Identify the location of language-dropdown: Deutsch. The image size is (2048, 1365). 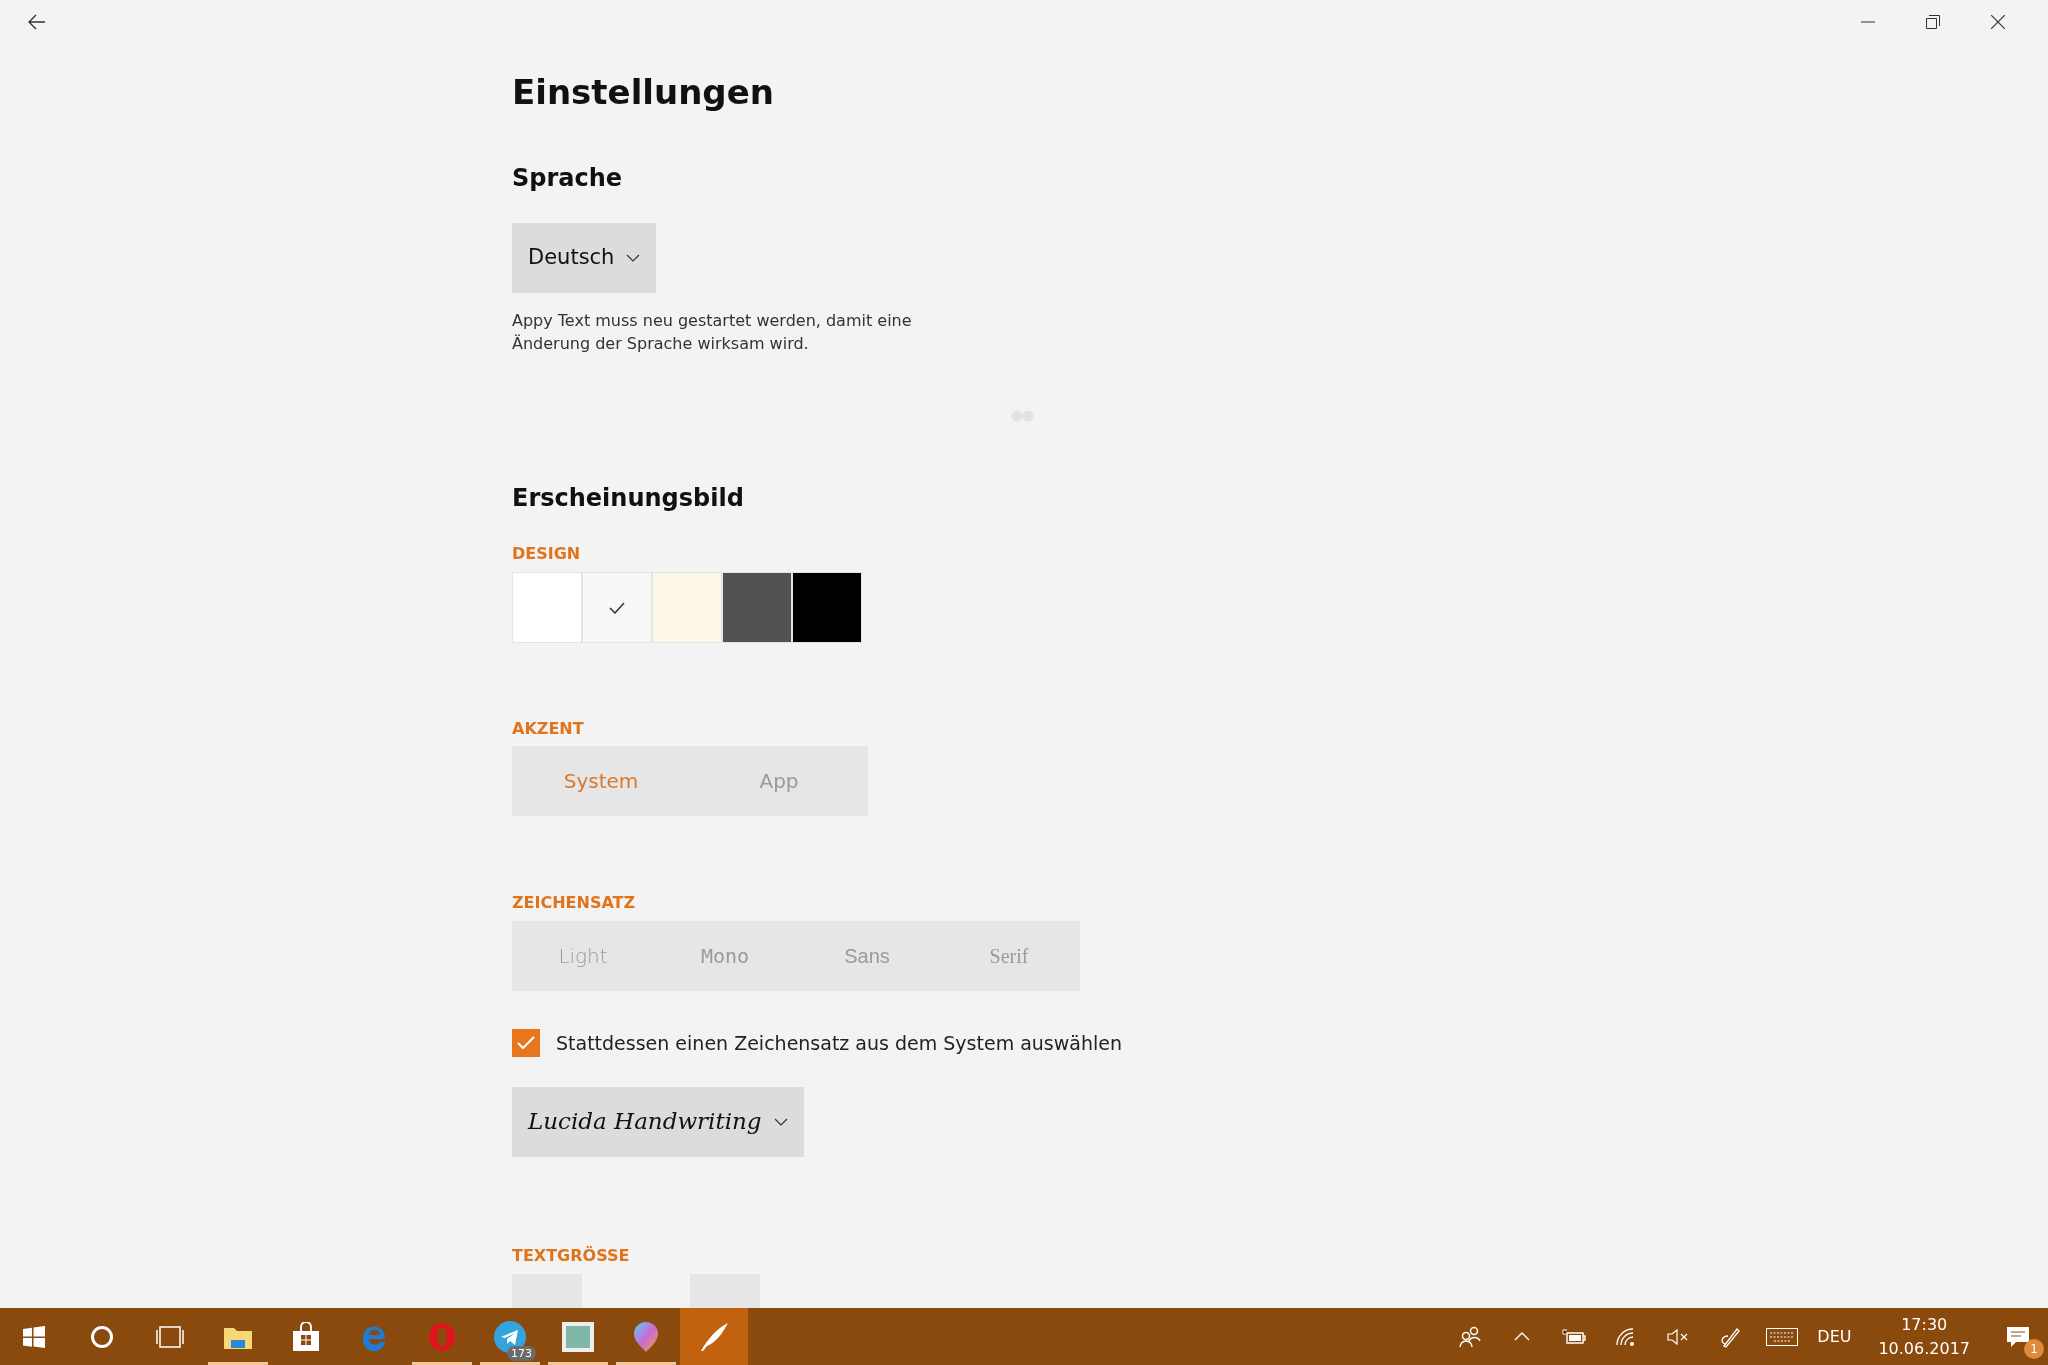
(584, 258).